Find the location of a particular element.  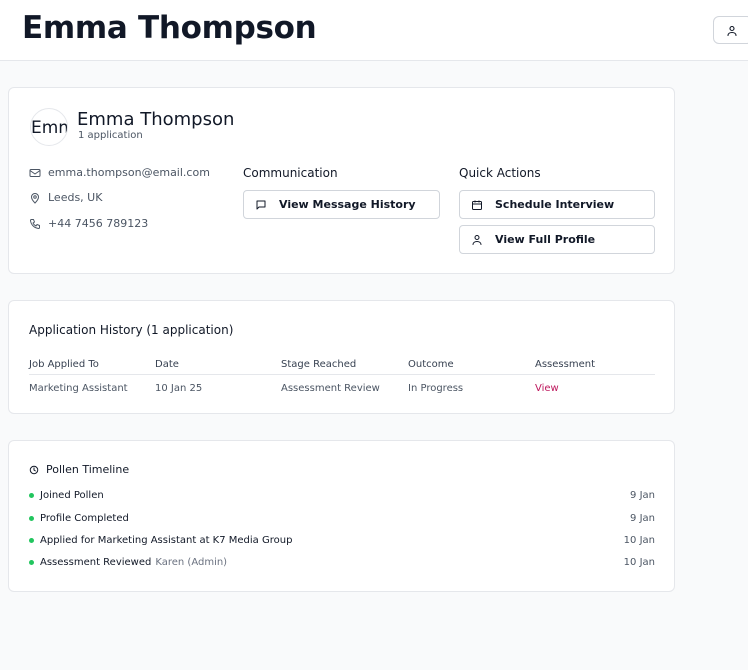

column-header-assessment: Assessment is located at coordinates (565, 364).